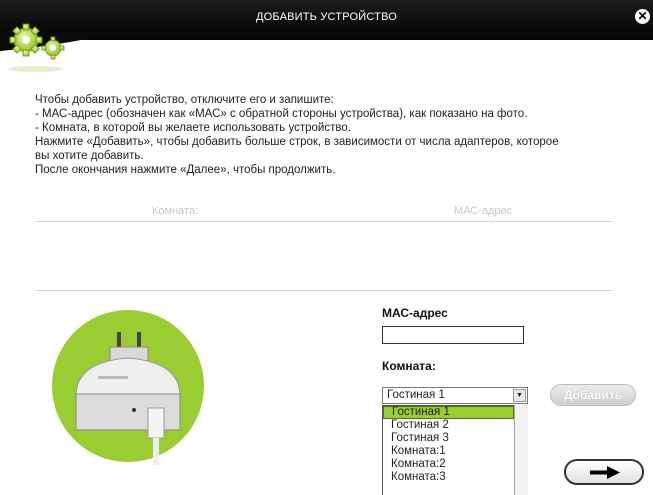 This screenshot has height=495, width=653. I want to click on table-bottom-divider, so click(324, 290).